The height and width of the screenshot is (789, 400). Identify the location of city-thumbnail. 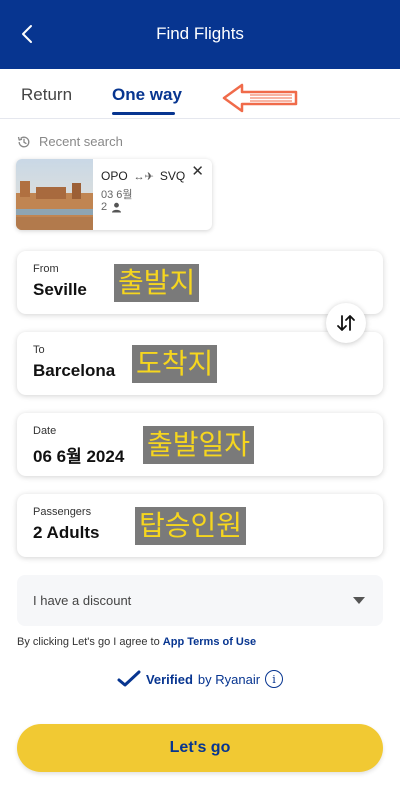
(54, 194).